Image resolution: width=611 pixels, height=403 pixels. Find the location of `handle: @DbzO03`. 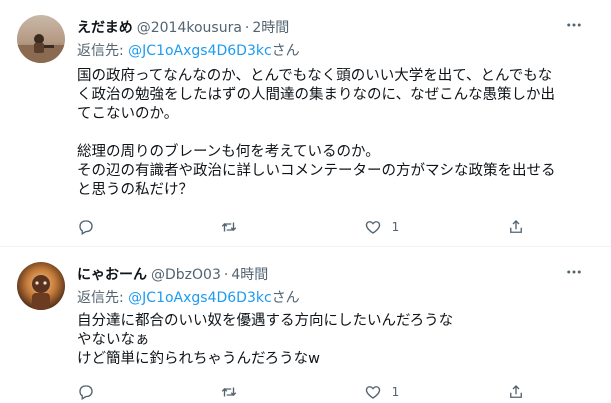

handle: @DbzO03 is located at coordinates (186, 275).